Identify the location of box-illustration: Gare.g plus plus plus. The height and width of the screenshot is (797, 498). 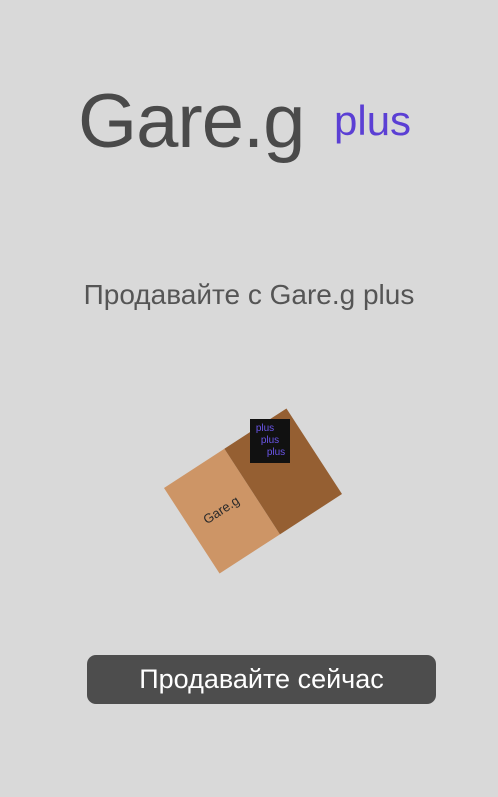
(253, 491).